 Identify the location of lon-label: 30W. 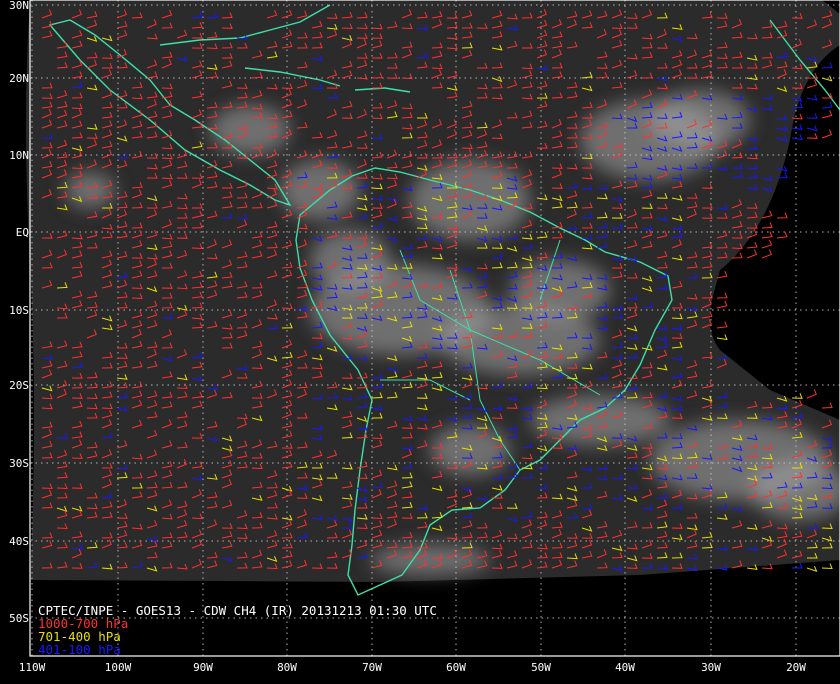
(711, 667).